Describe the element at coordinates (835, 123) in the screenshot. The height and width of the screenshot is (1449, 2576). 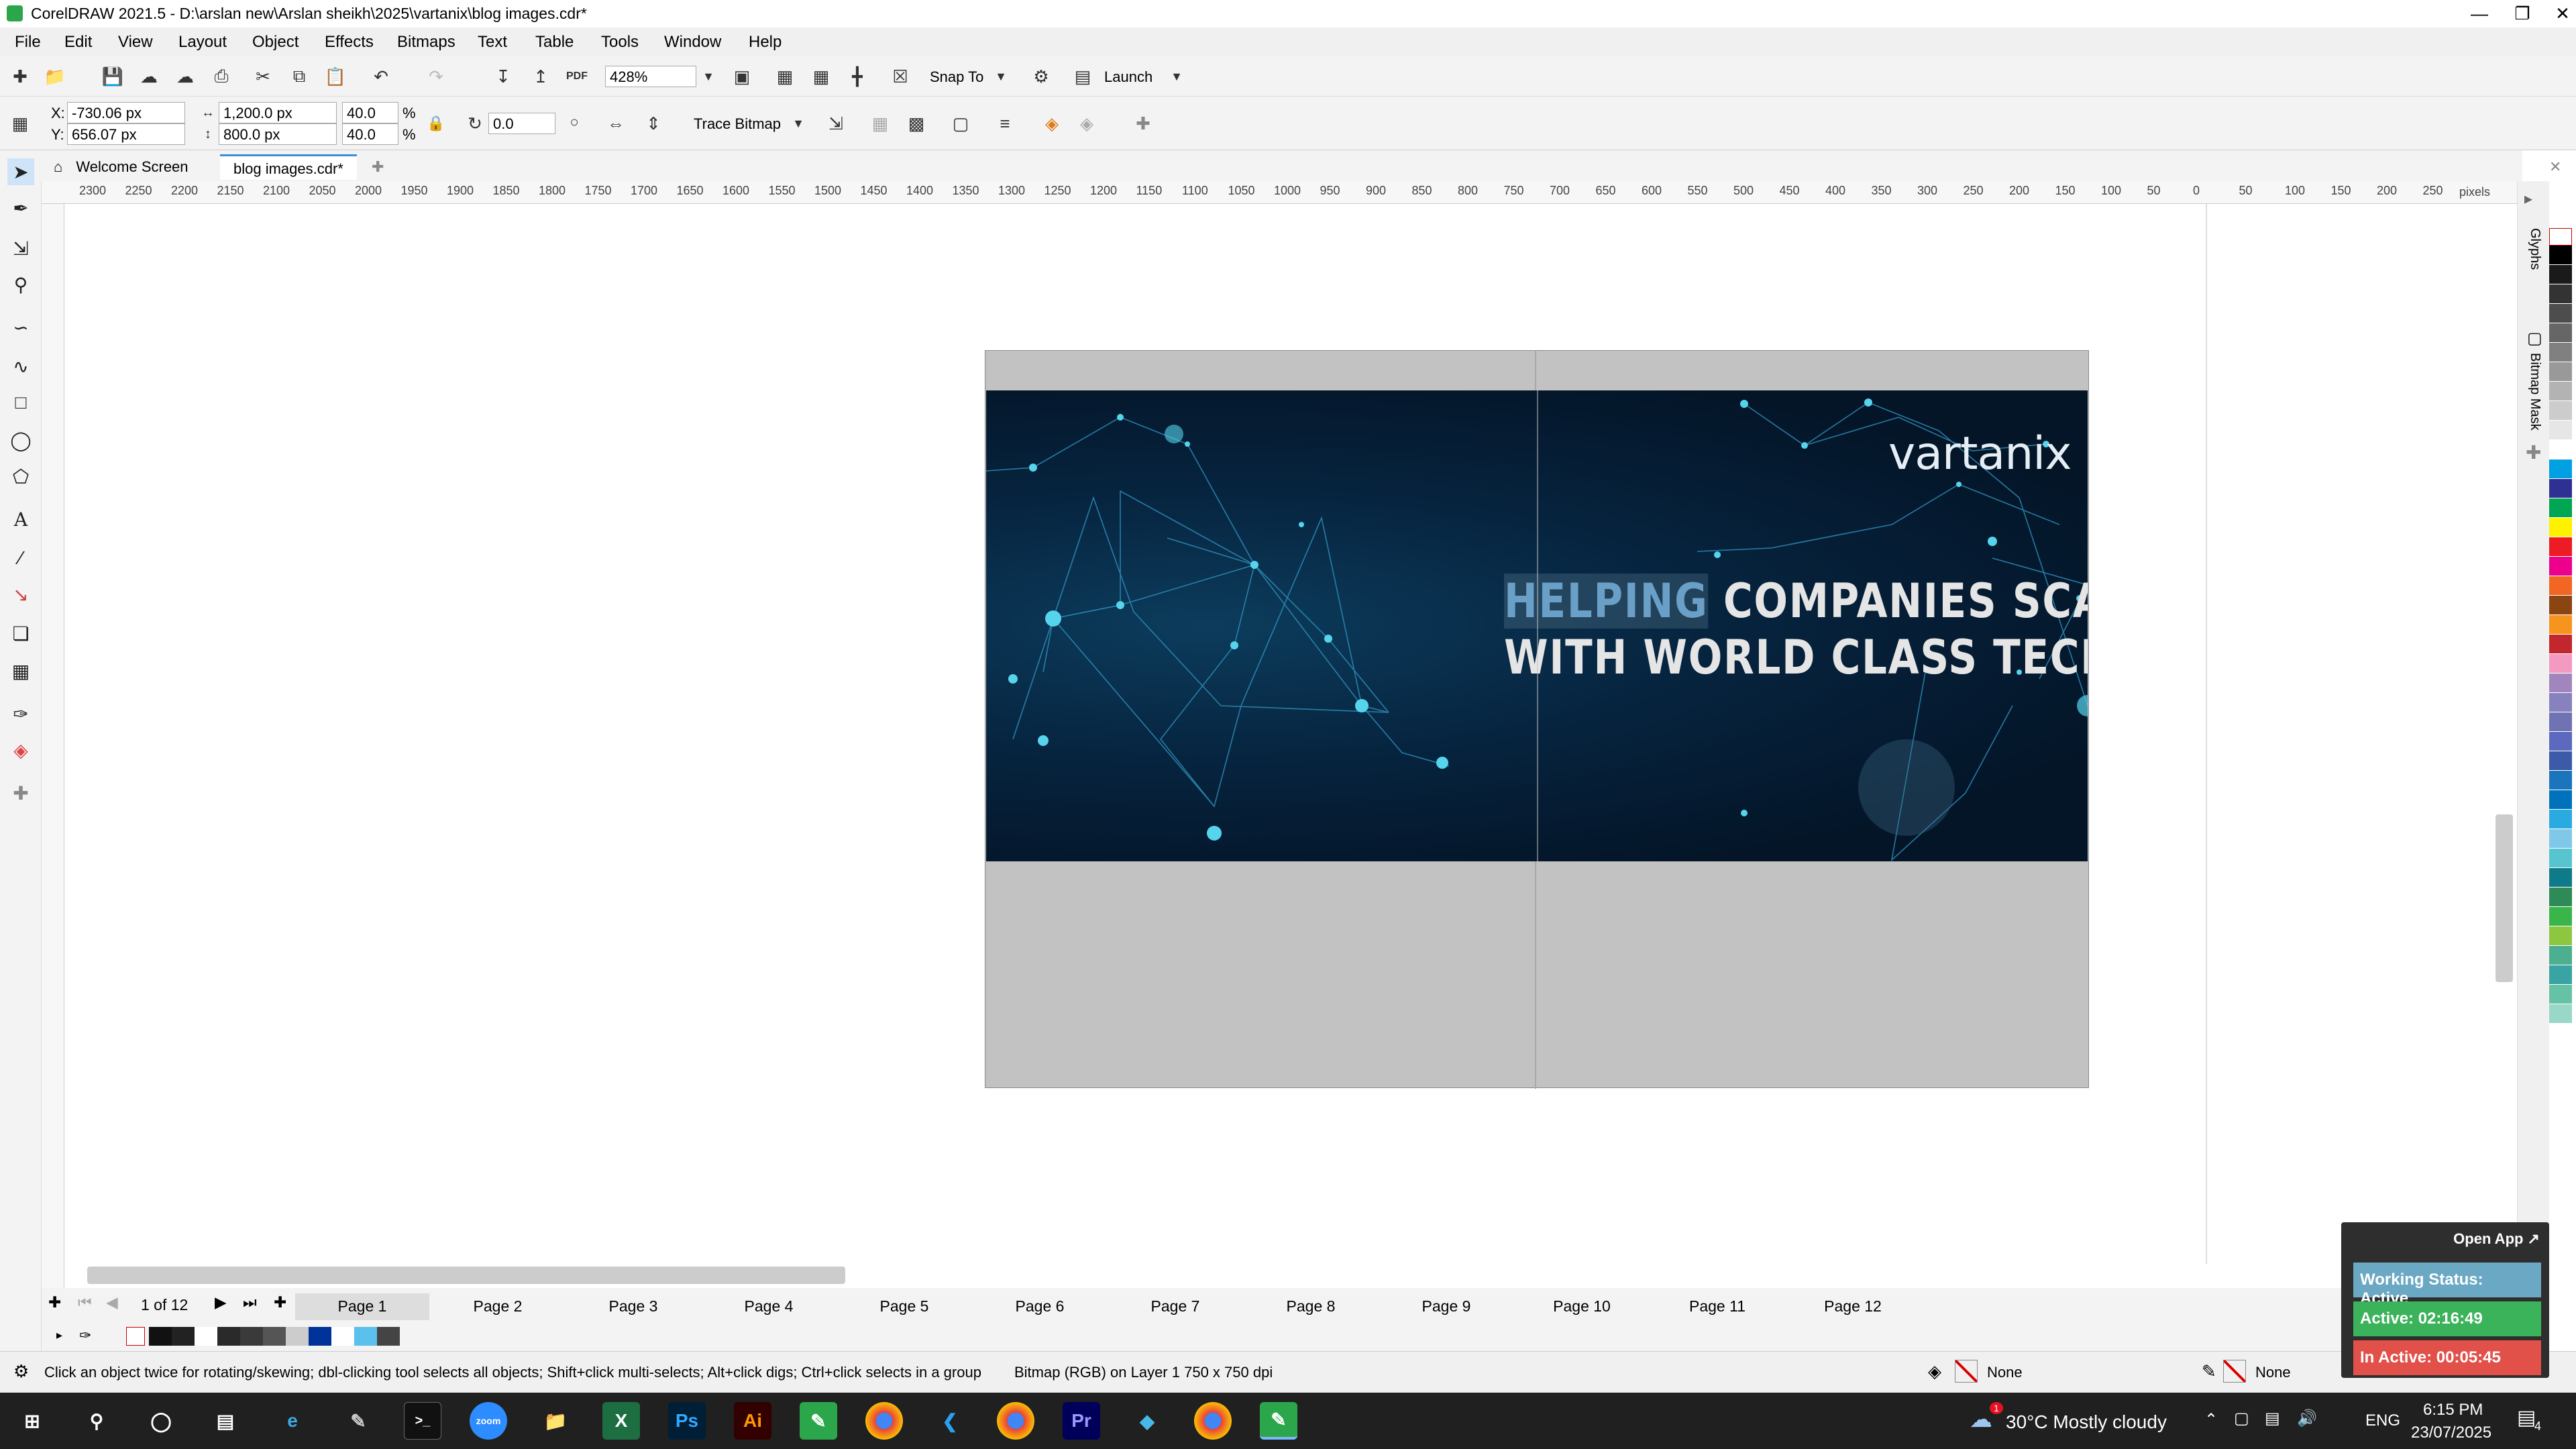
I see `crop-bitmap-icon: ⇲` at that location.